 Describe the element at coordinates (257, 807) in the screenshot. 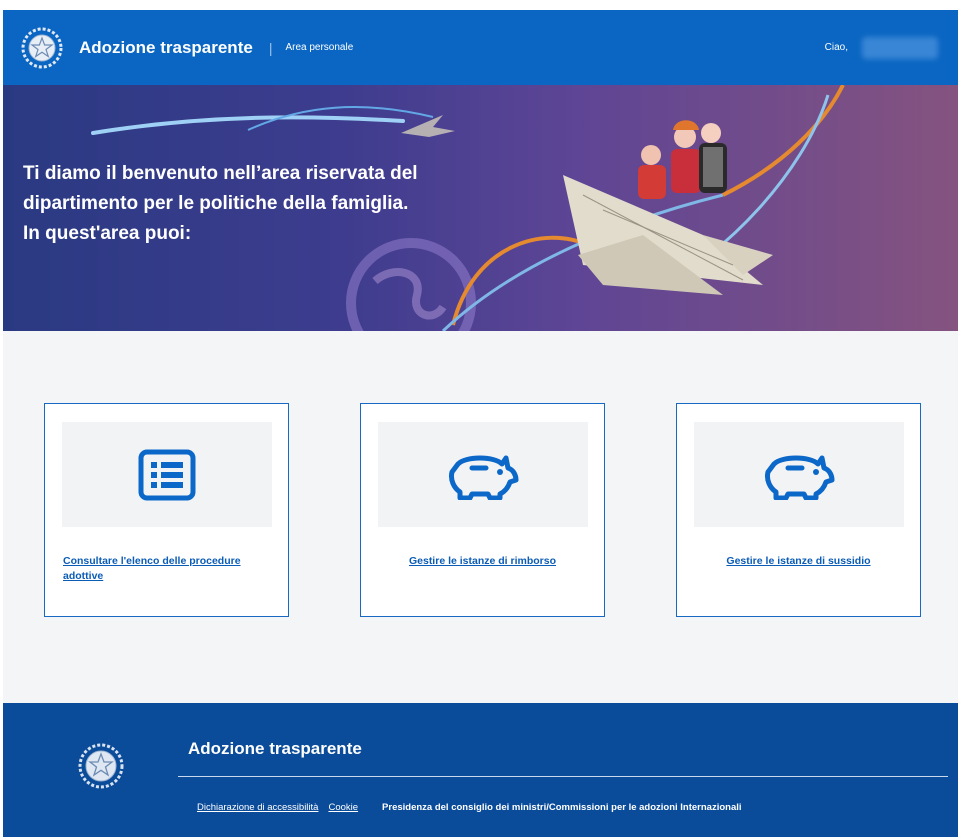

I see `accessibility-statement-link: Dichiarazione di accessibilità` at that location.